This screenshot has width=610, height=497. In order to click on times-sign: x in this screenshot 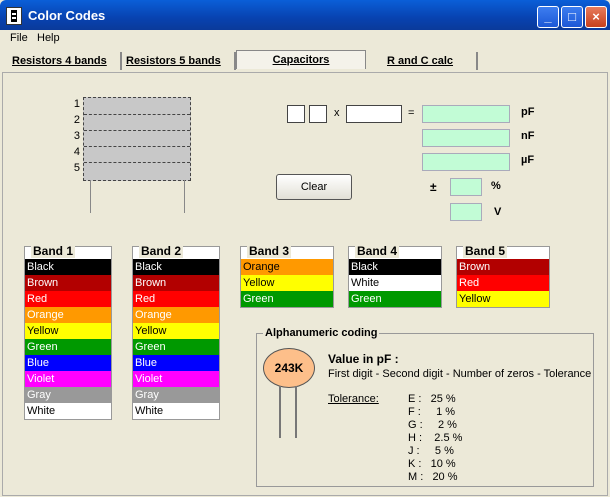, I will do `click(337, 113)`.